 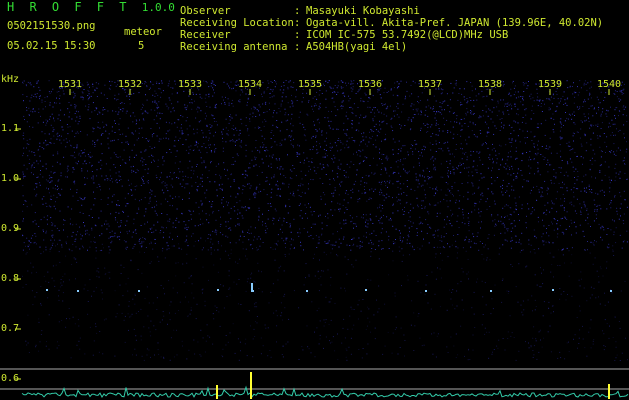 I want to click on y-tick-label: 0.9, so click(x=10, y=228).